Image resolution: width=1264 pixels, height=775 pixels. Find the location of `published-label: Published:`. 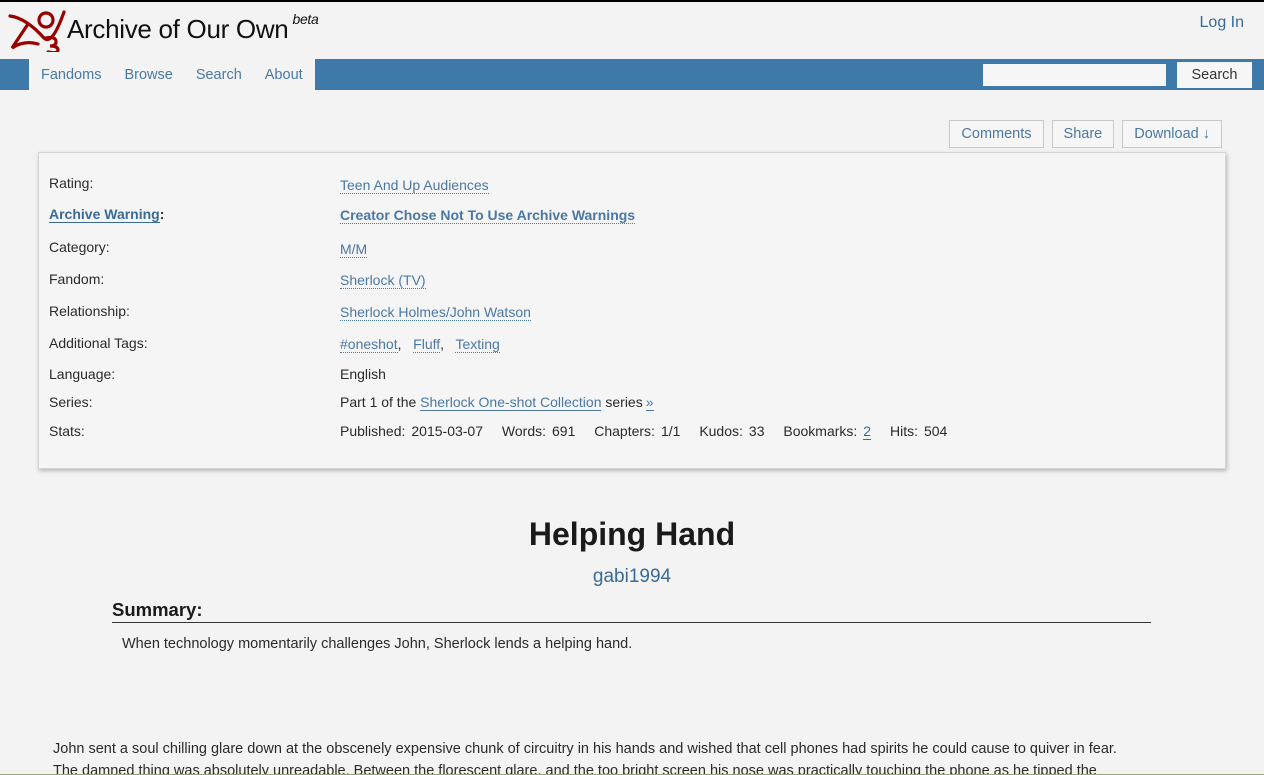

published-label: Published: is located at coordinates (373, 431).